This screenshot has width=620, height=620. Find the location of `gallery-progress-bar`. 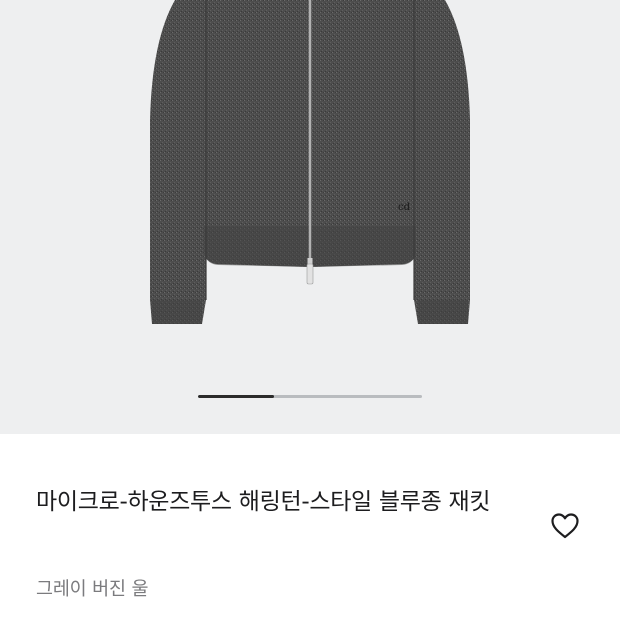

gallery-progress-bar is located at coordinates (310, 396).